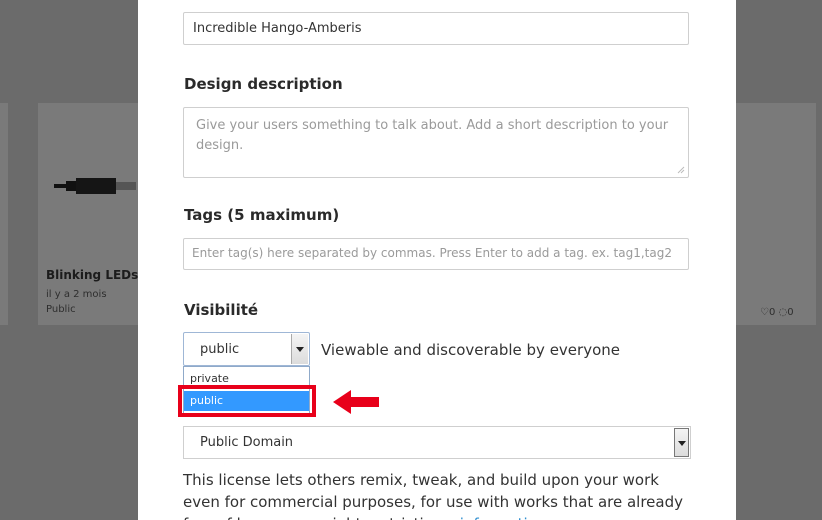 Image resolution: width=822 pixels, height=520 pixels. Describe the element at coordinates (263, 84) in the screenshot. I see `description-label: Design description` at that location.